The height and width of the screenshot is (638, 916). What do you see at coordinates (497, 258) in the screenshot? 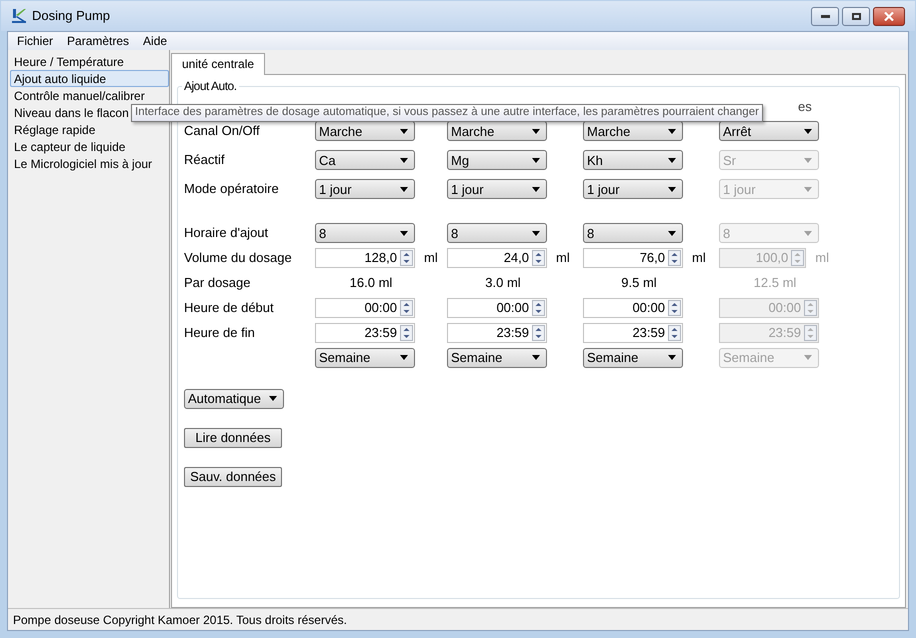
I see `spin-field: 24,0` at bounding box center [497, 258].